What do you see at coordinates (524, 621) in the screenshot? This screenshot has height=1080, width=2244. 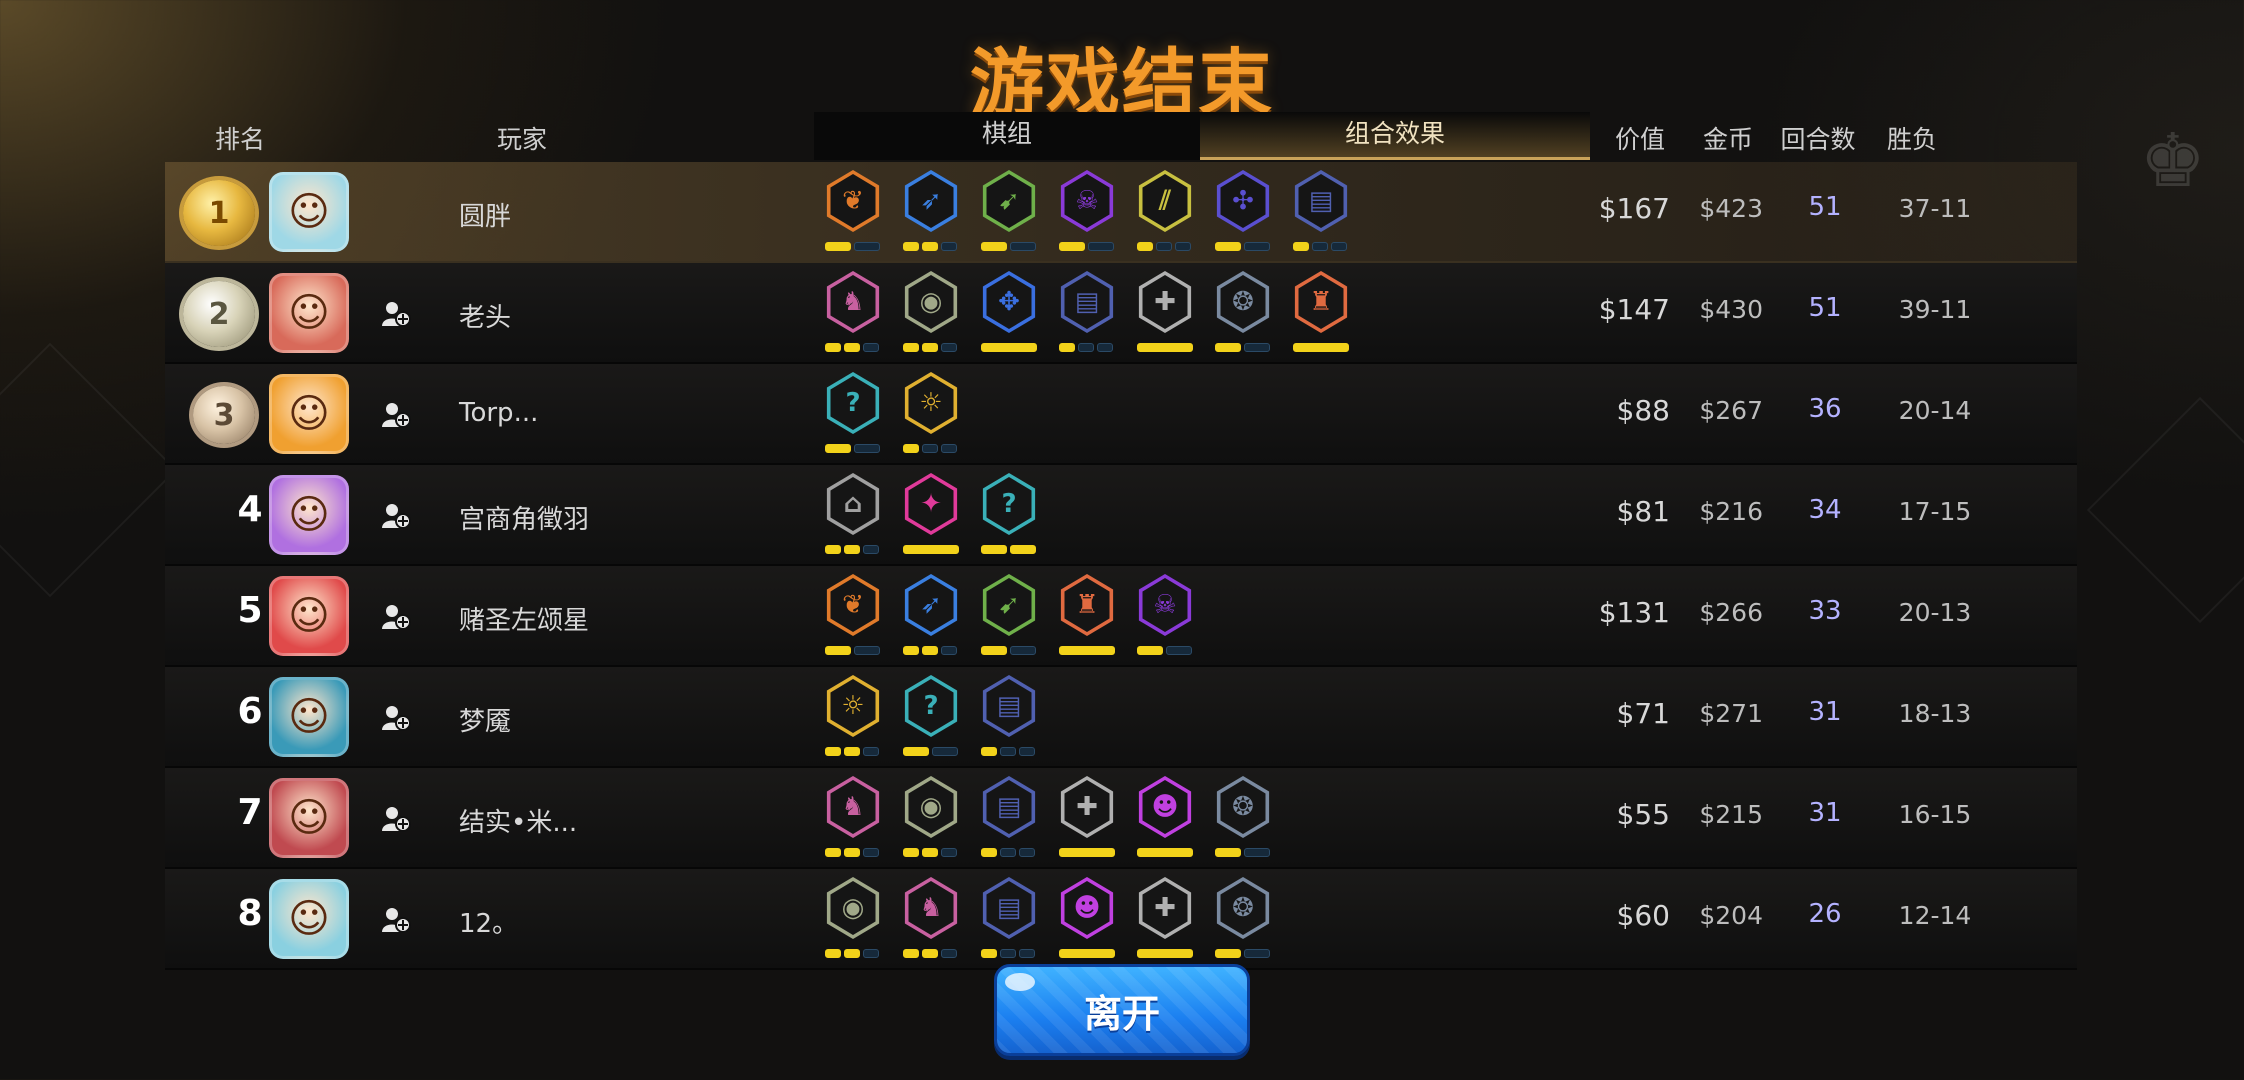 I see `player-name: 赌圣左颂星` at bounding box center [524, 621].